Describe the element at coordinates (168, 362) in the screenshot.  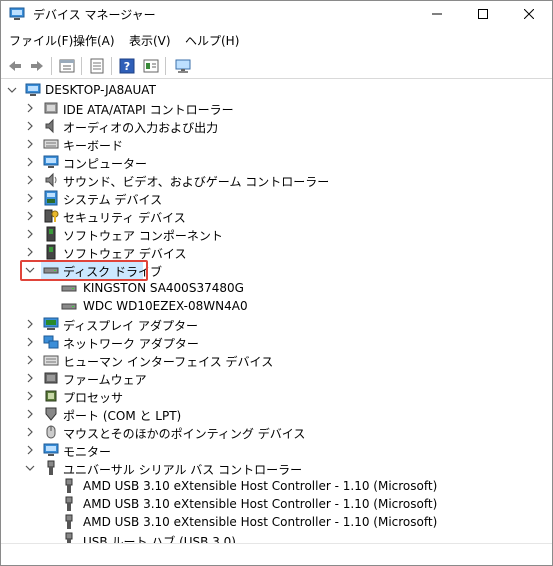
I see `tree-item-label: ヒューマン インターフェイス デバイス` at that location.